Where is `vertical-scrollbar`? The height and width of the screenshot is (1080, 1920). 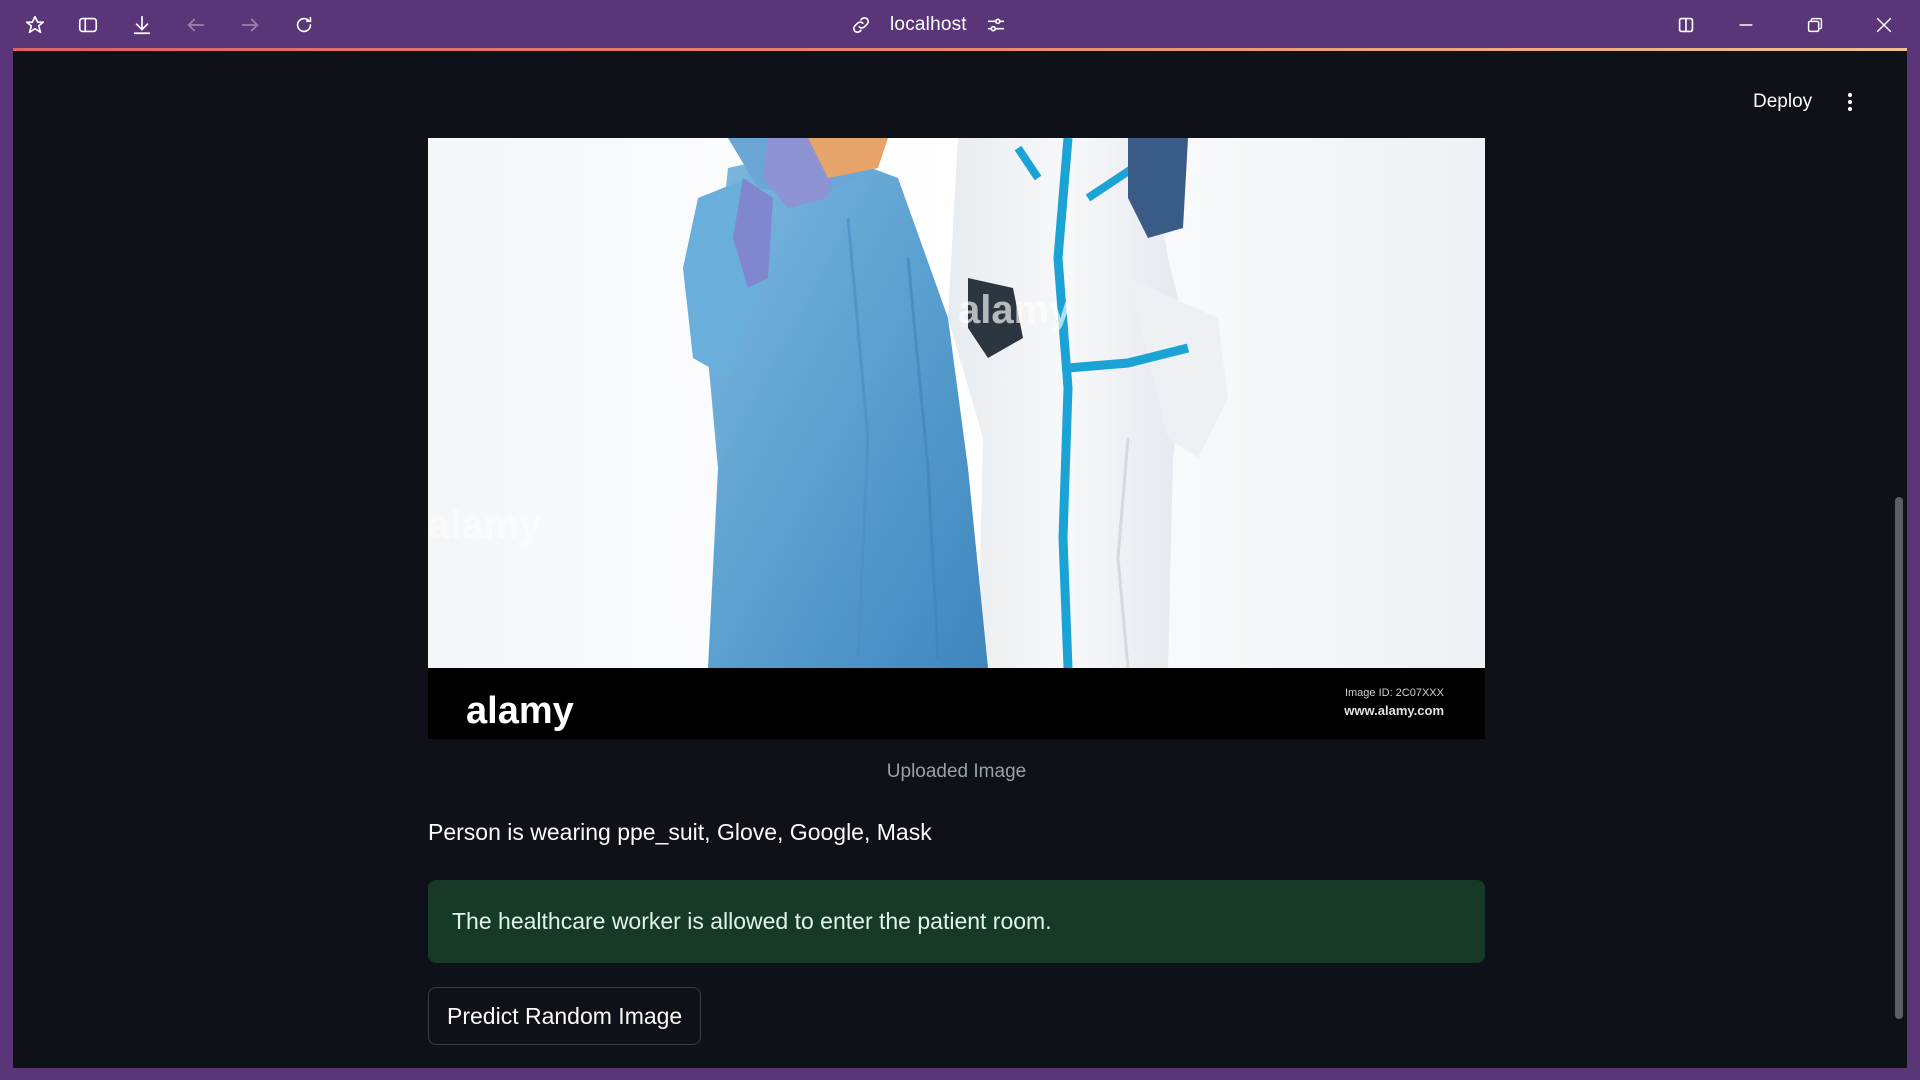 vertical-scrollbar is located at coordinates (1899, 758).